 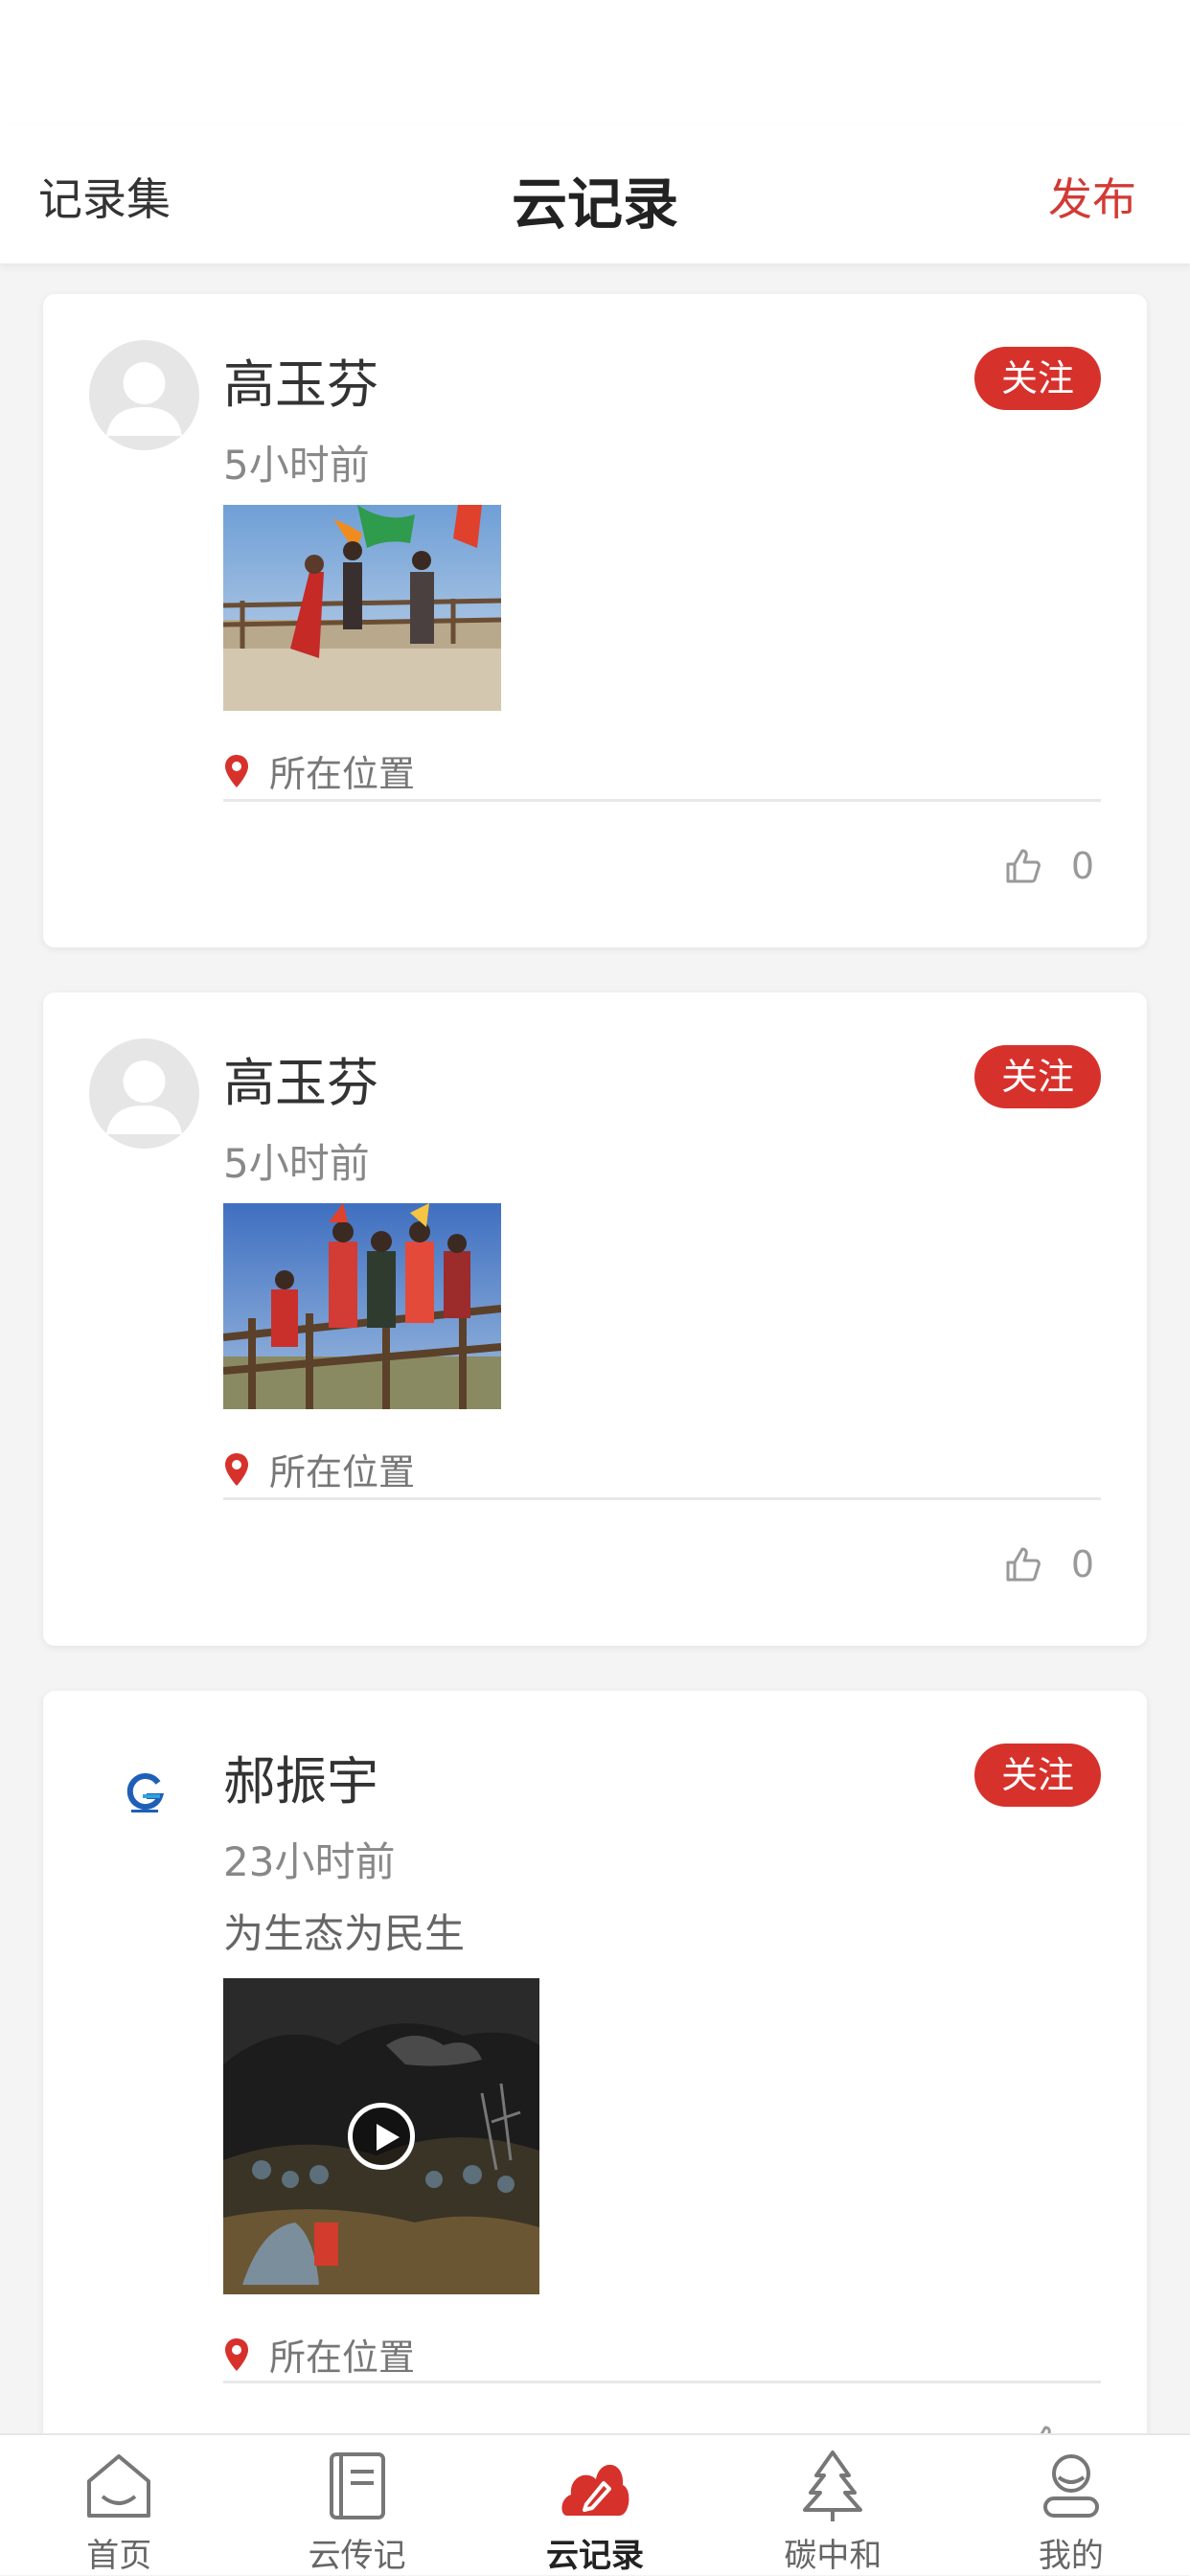 What do you see at coordinates (1071, 2486) in the screenshot?
I see `profile-icon` at bounding box center [1071, 2486].